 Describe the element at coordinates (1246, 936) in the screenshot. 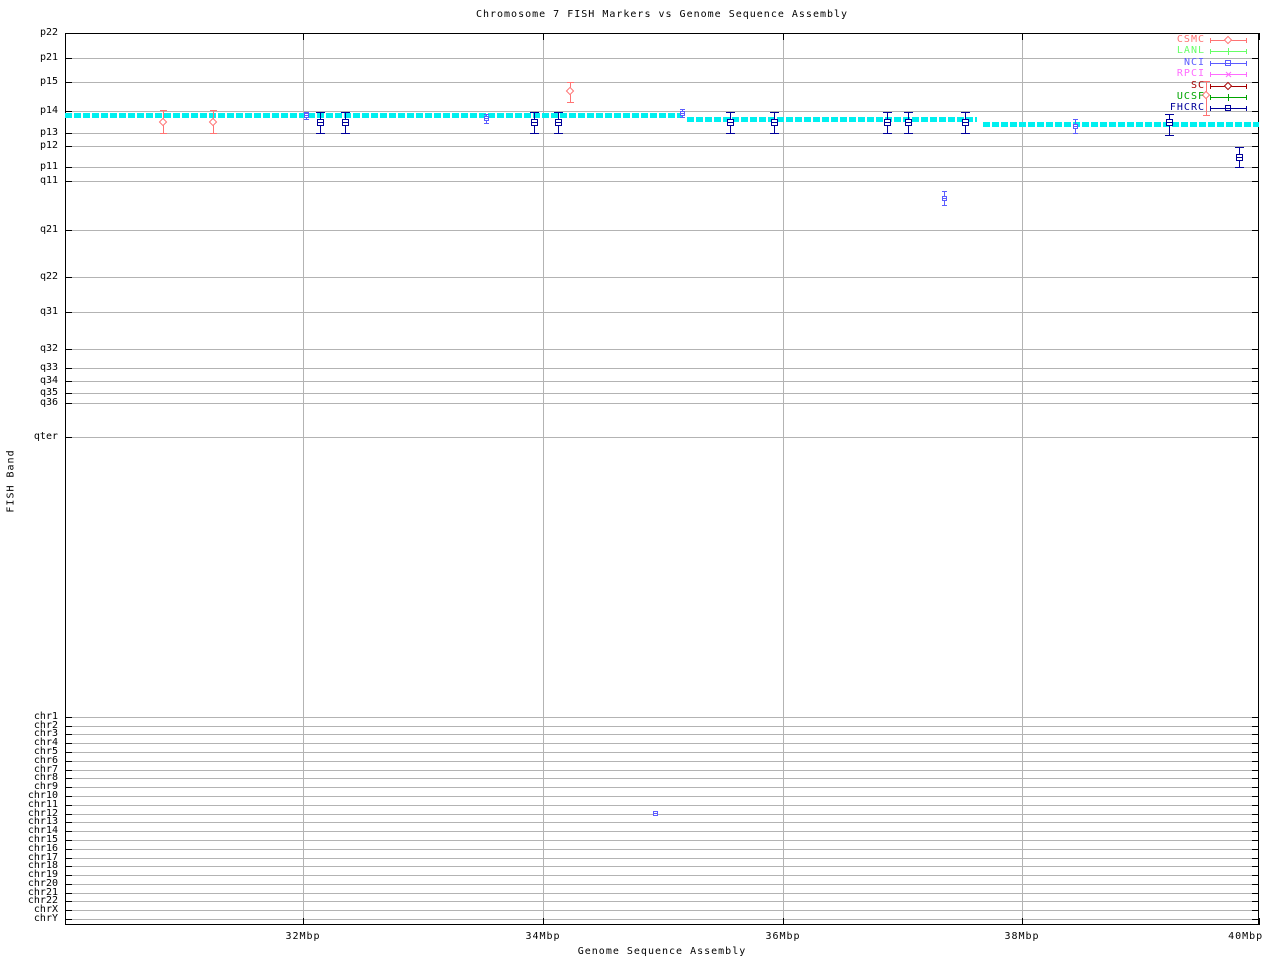

I see `x-tick-label: 40Mbp` at that location.